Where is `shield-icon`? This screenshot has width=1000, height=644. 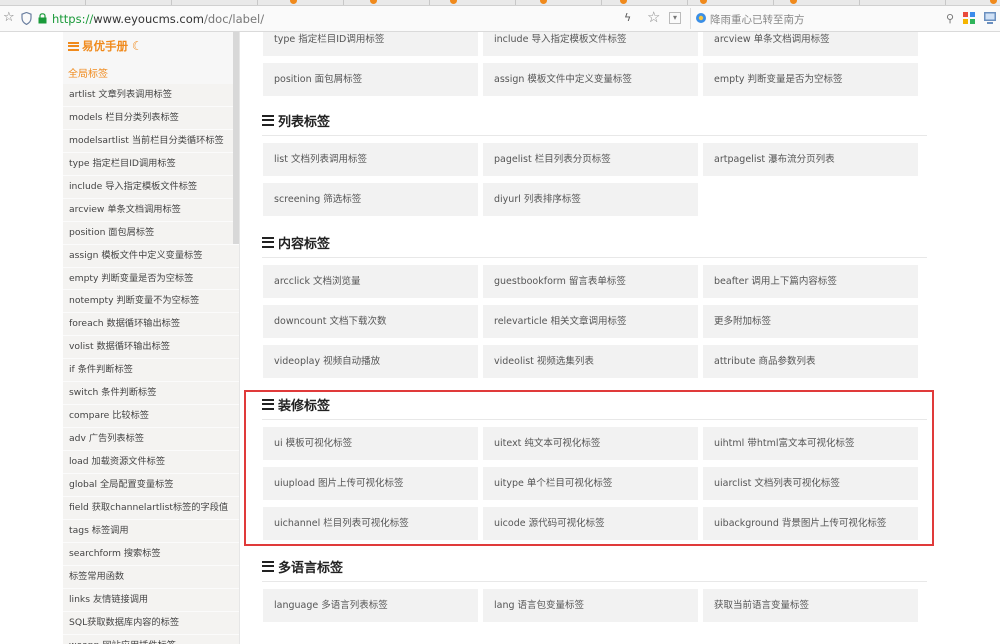 shield-icon is located at coordinates (26, 18).